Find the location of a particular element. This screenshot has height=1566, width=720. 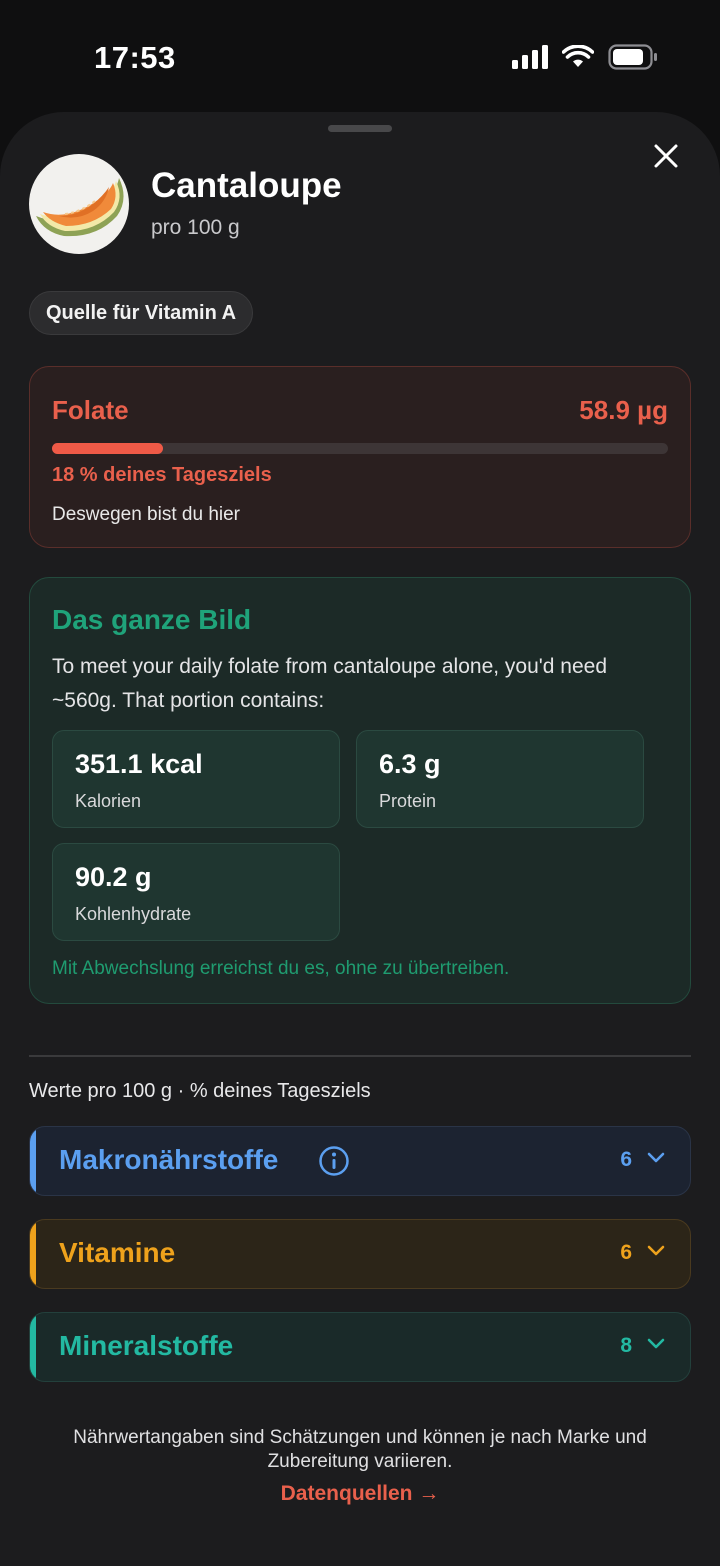

info-icon is located at coordinates (334, 1161).